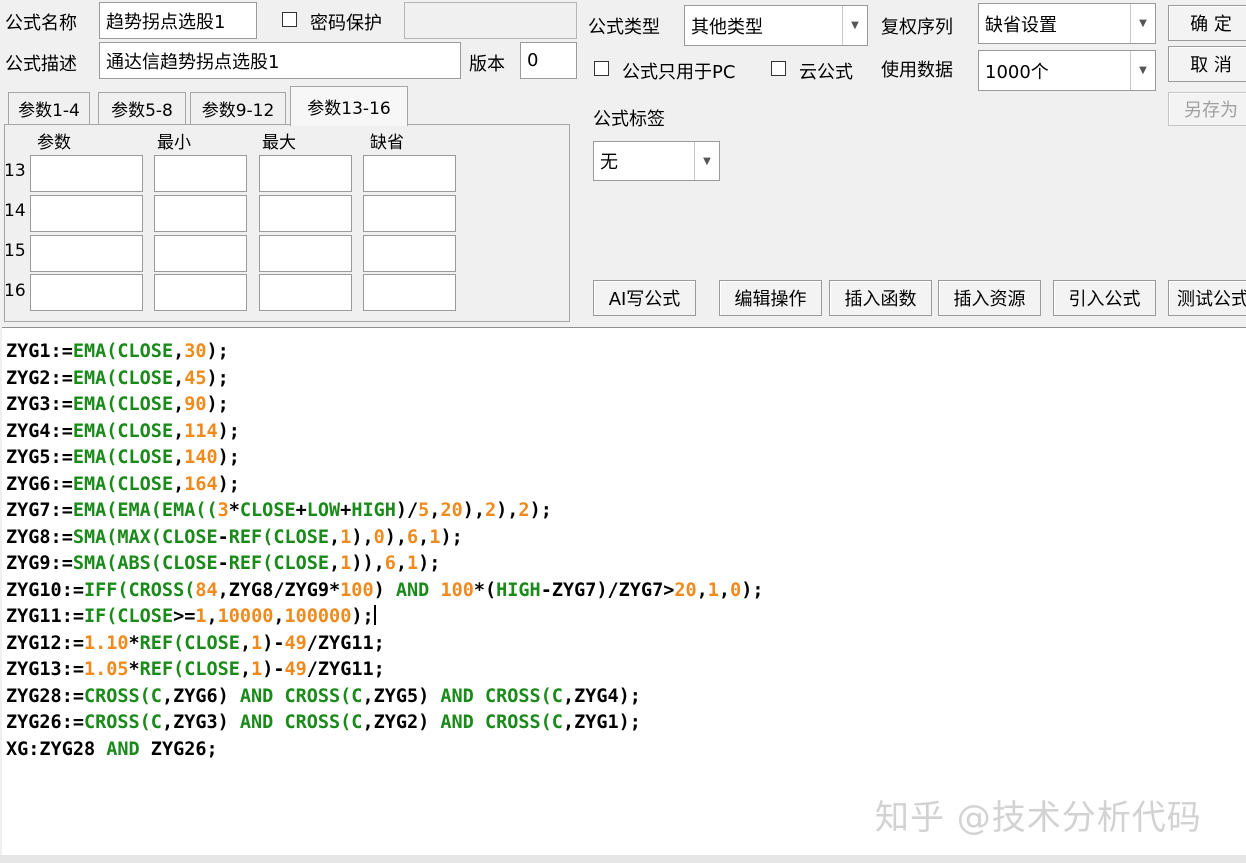  I want to click on restore-seq-select: 缺省设置 ▼, so click(1067, 23).